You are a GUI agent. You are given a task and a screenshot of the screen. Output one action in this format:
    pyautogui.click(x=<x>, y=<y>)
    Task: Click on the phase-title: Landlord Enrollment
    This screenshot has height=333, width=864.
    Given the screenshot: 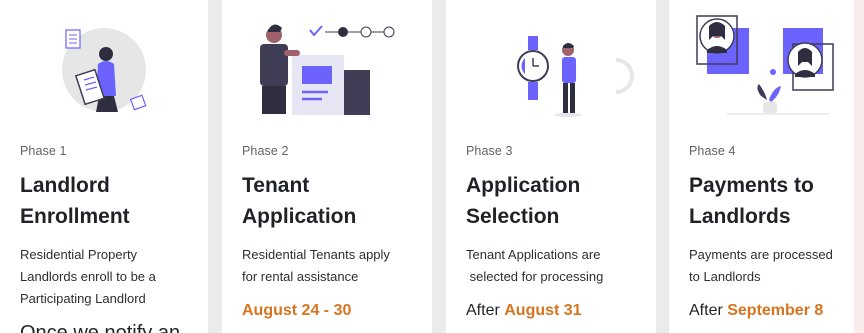 What is the action you would take?
    pyautogui.click(x=75, y=201)
    